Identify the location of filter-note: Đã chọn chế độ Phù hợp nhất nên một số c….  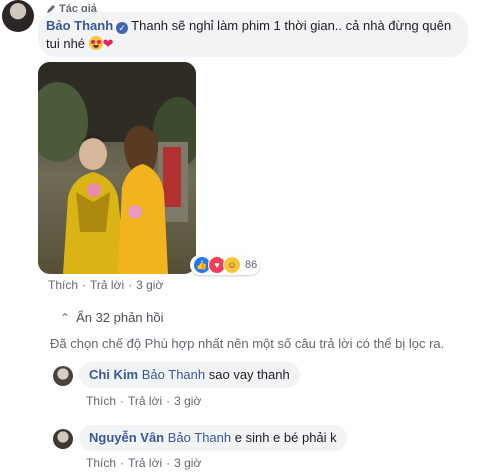
(247, 343).